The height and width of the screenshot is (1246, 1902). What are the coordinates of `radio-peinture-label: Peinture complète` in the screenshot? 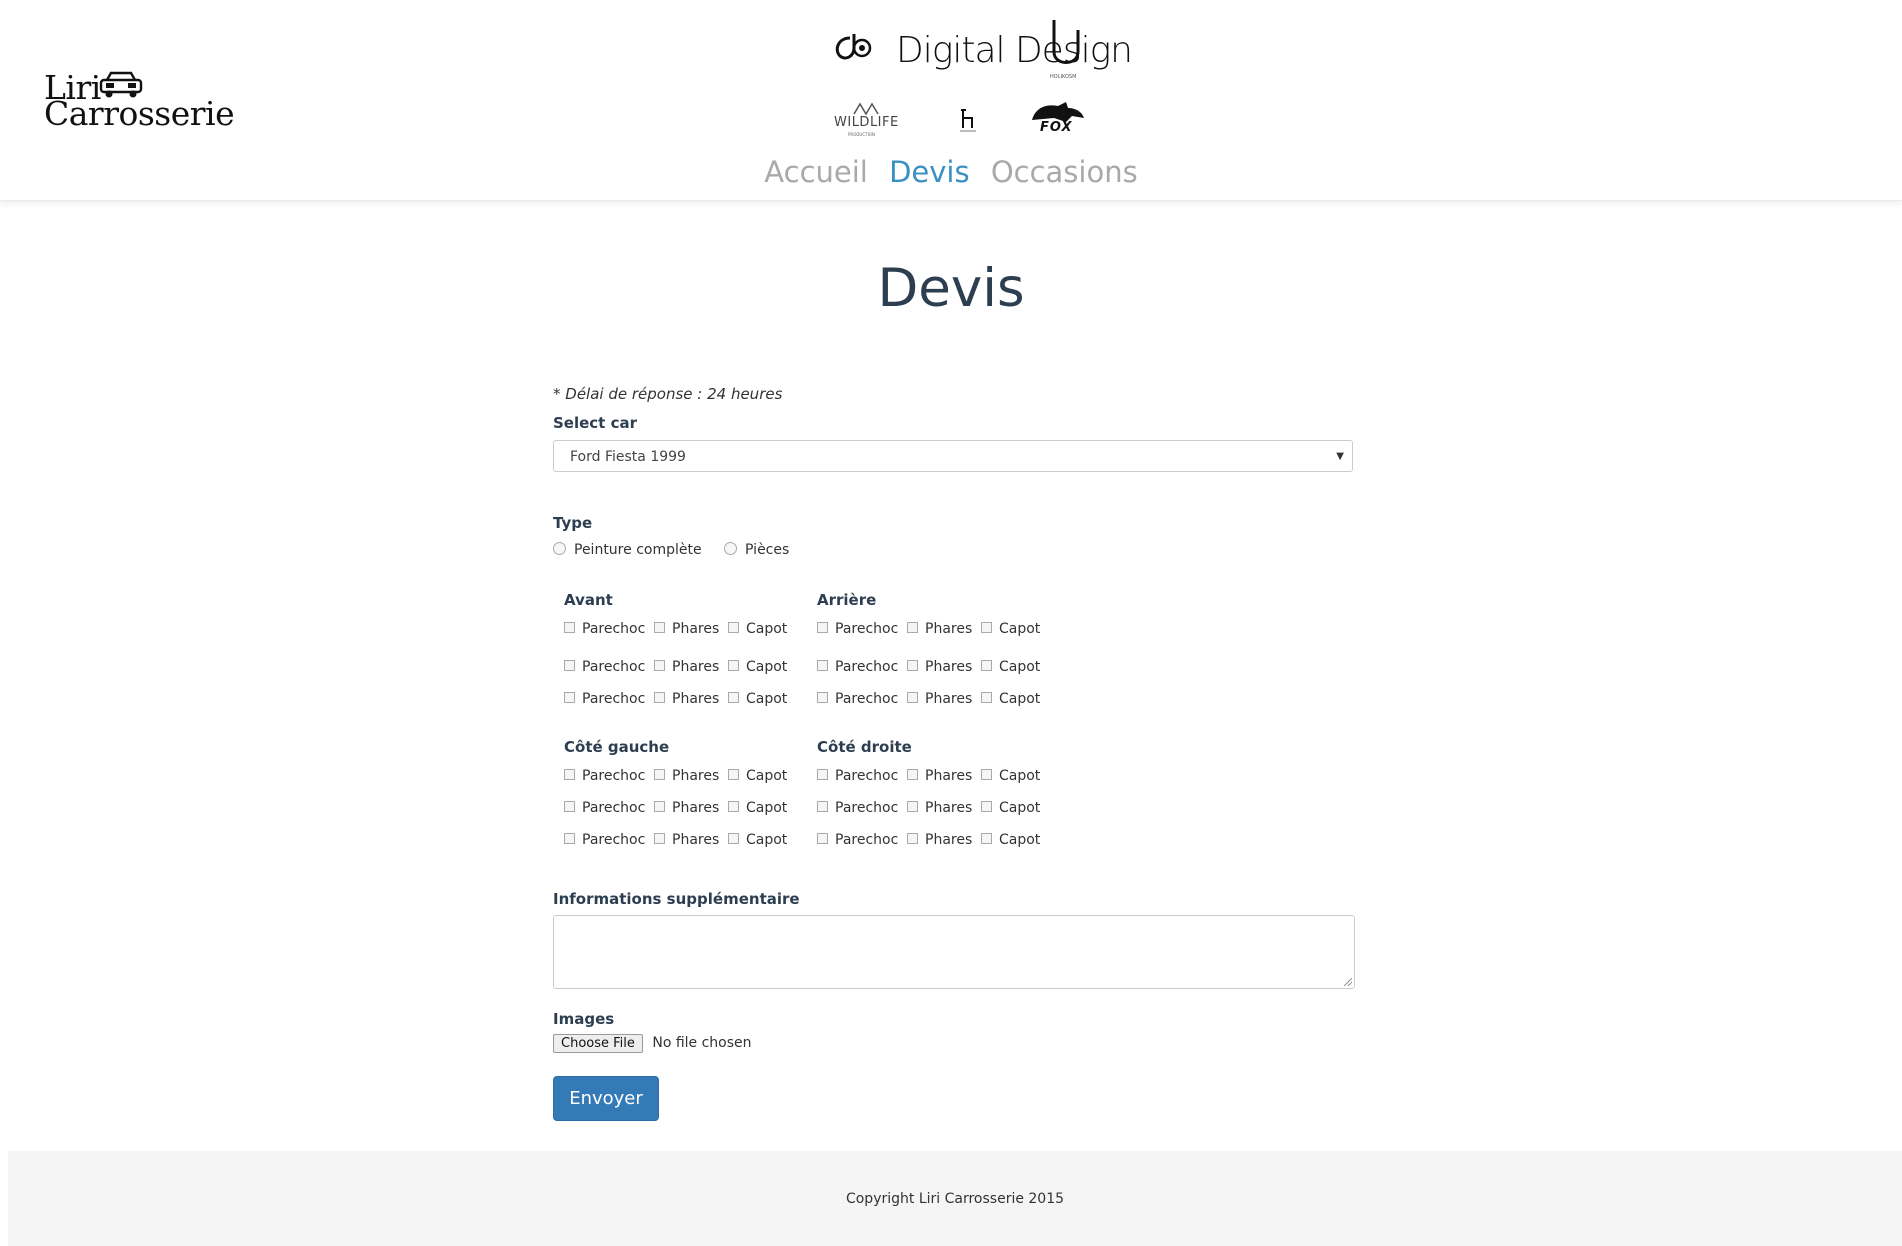 It's located at (638, 550).